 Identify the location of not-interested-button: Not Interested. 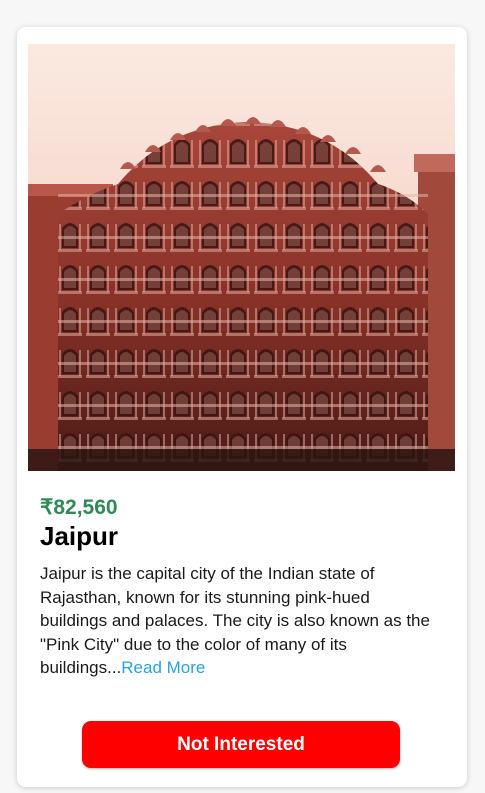
(241, 744).